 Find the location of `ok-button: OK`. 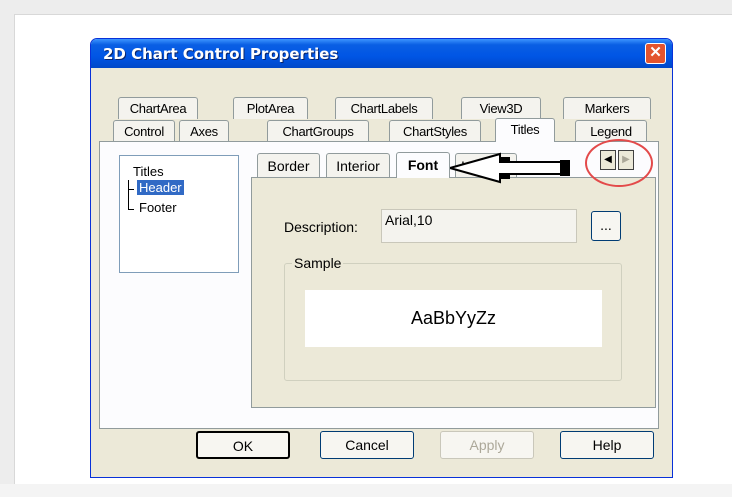

ok-button: OK is located at coordinates (243, 445).